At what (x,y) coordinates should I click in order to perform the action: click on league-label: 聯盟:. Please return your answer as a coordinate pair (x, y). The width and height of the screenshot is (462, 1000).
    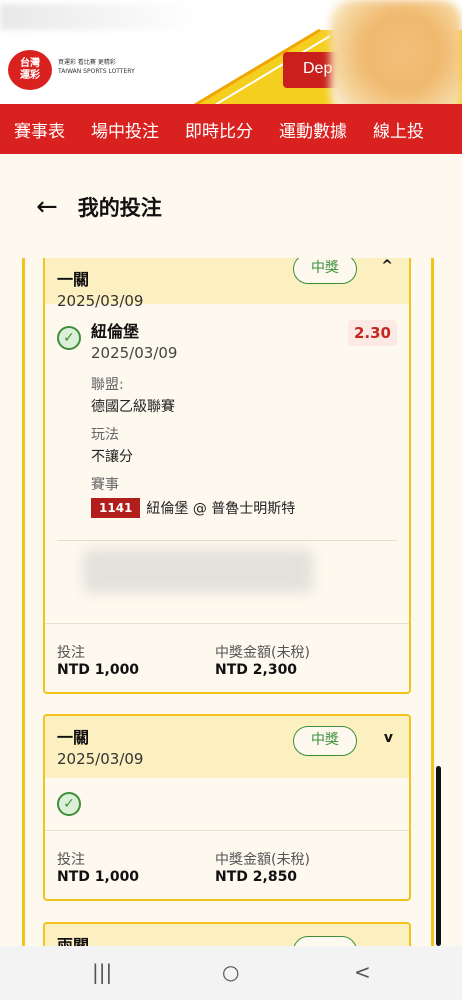
    Looking at the image, I should click on (107, 385).